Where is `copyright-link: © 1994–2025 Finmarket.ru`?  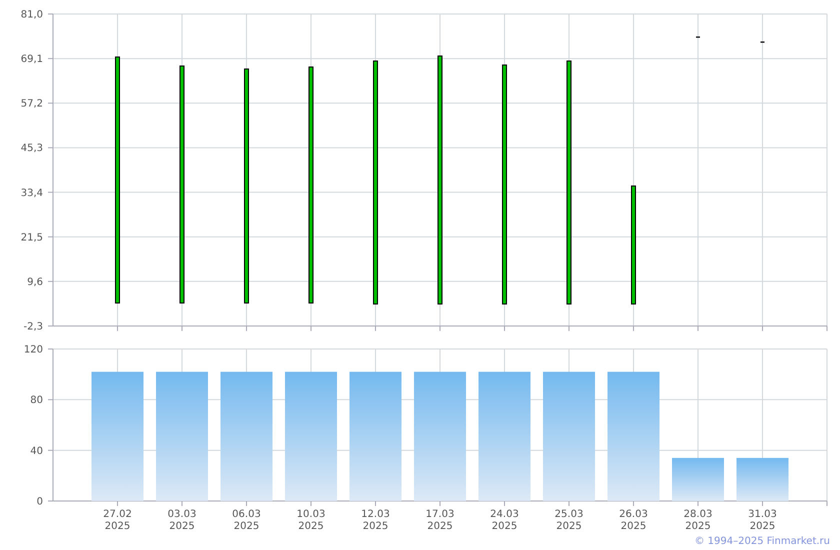 copyright-link: © 1994–2025 Finmarket.ru is located at coordinates (762, 541).